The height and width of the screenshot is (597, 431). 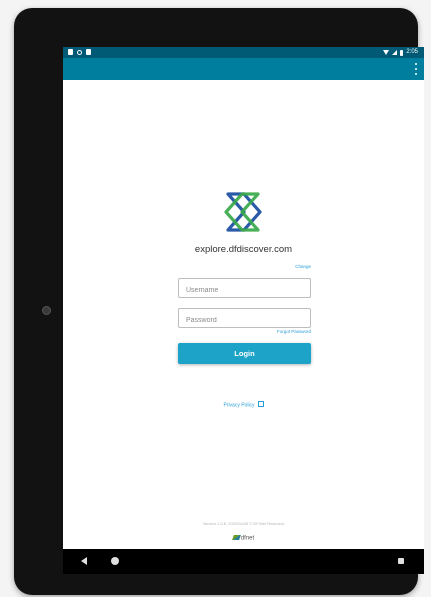 What do you see at coordinates (412, 52) in the screenshot?
I see `status-time: 2:05` at bounding box center [412, 52].